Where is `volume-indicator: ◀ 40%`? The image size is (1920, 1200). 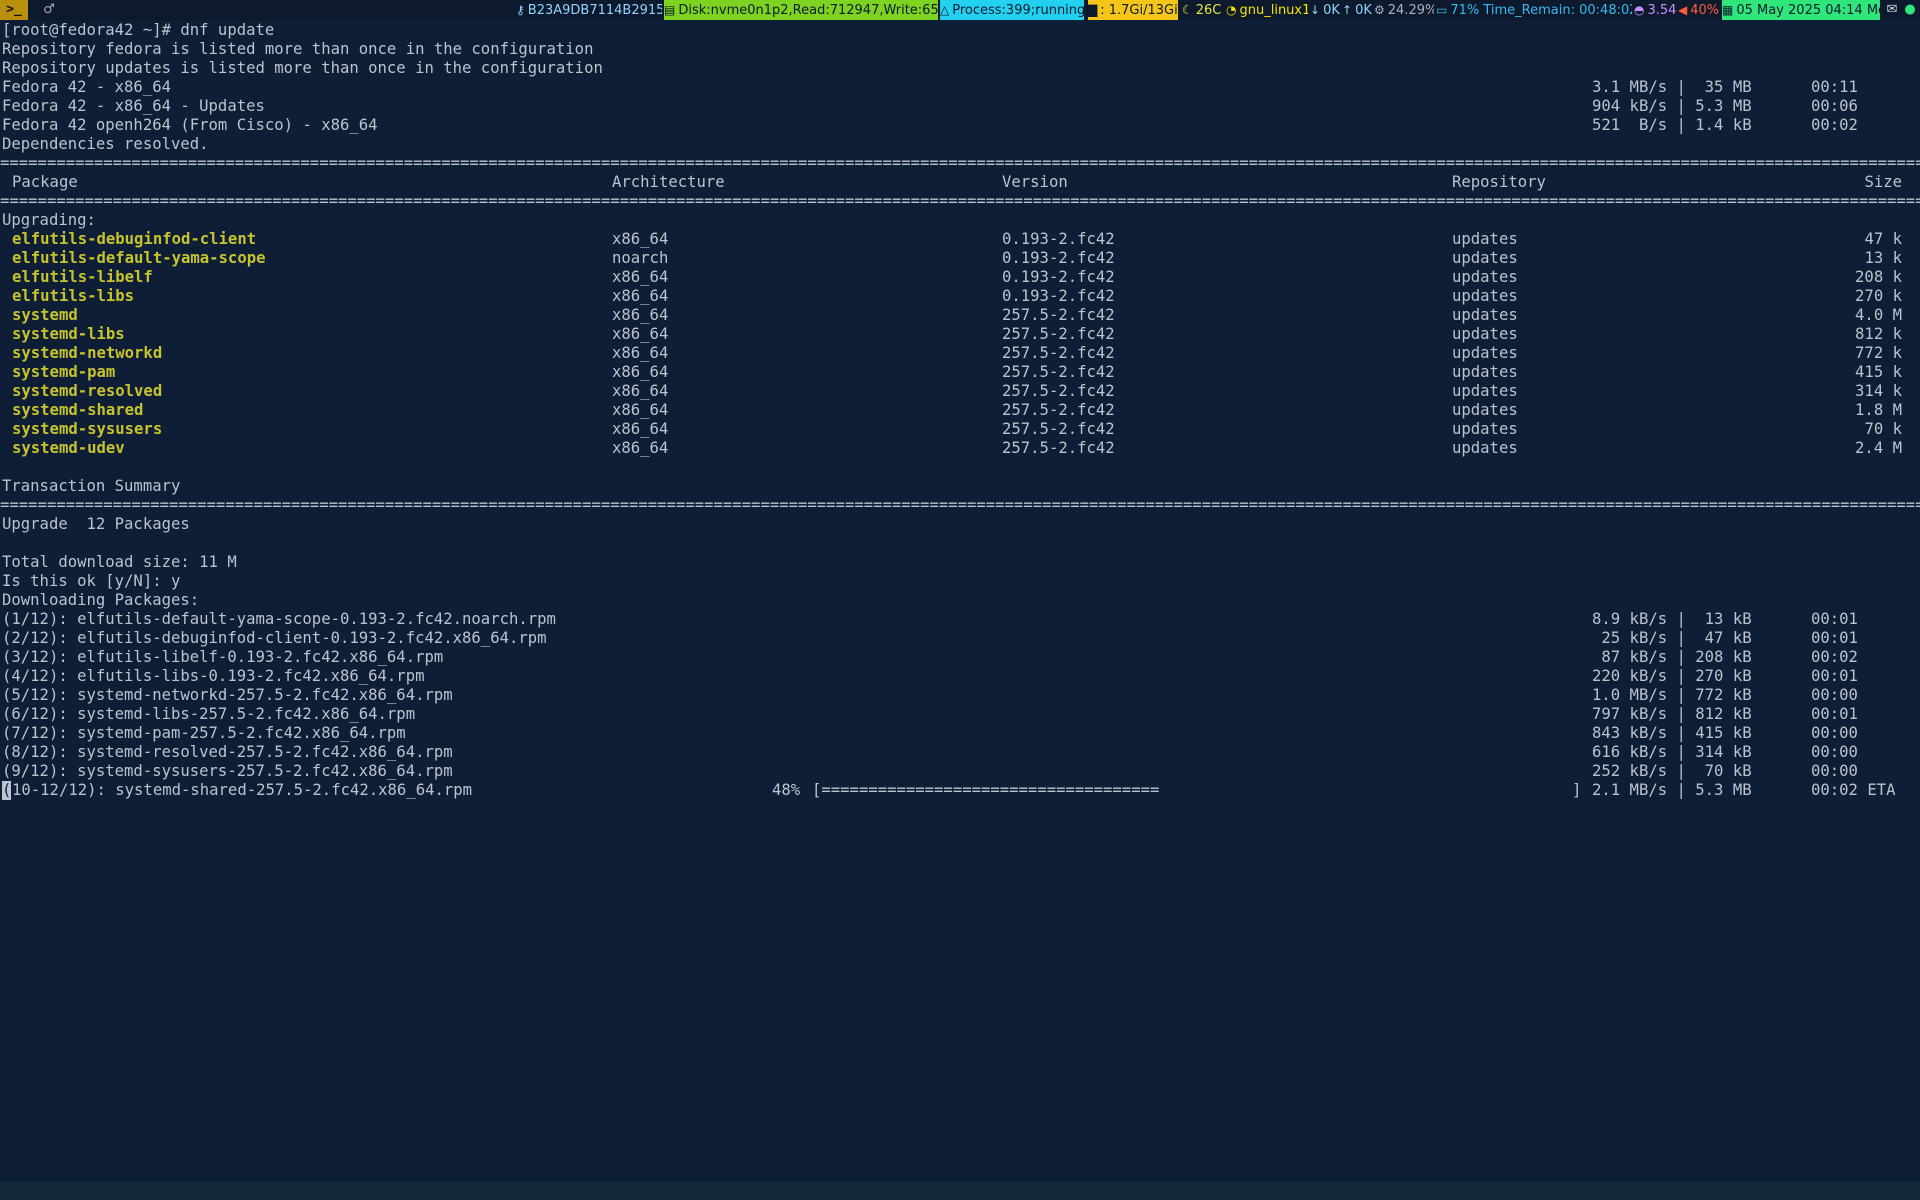
volume-indicator: ◀ 40% is located at coordinates (1699, 10).